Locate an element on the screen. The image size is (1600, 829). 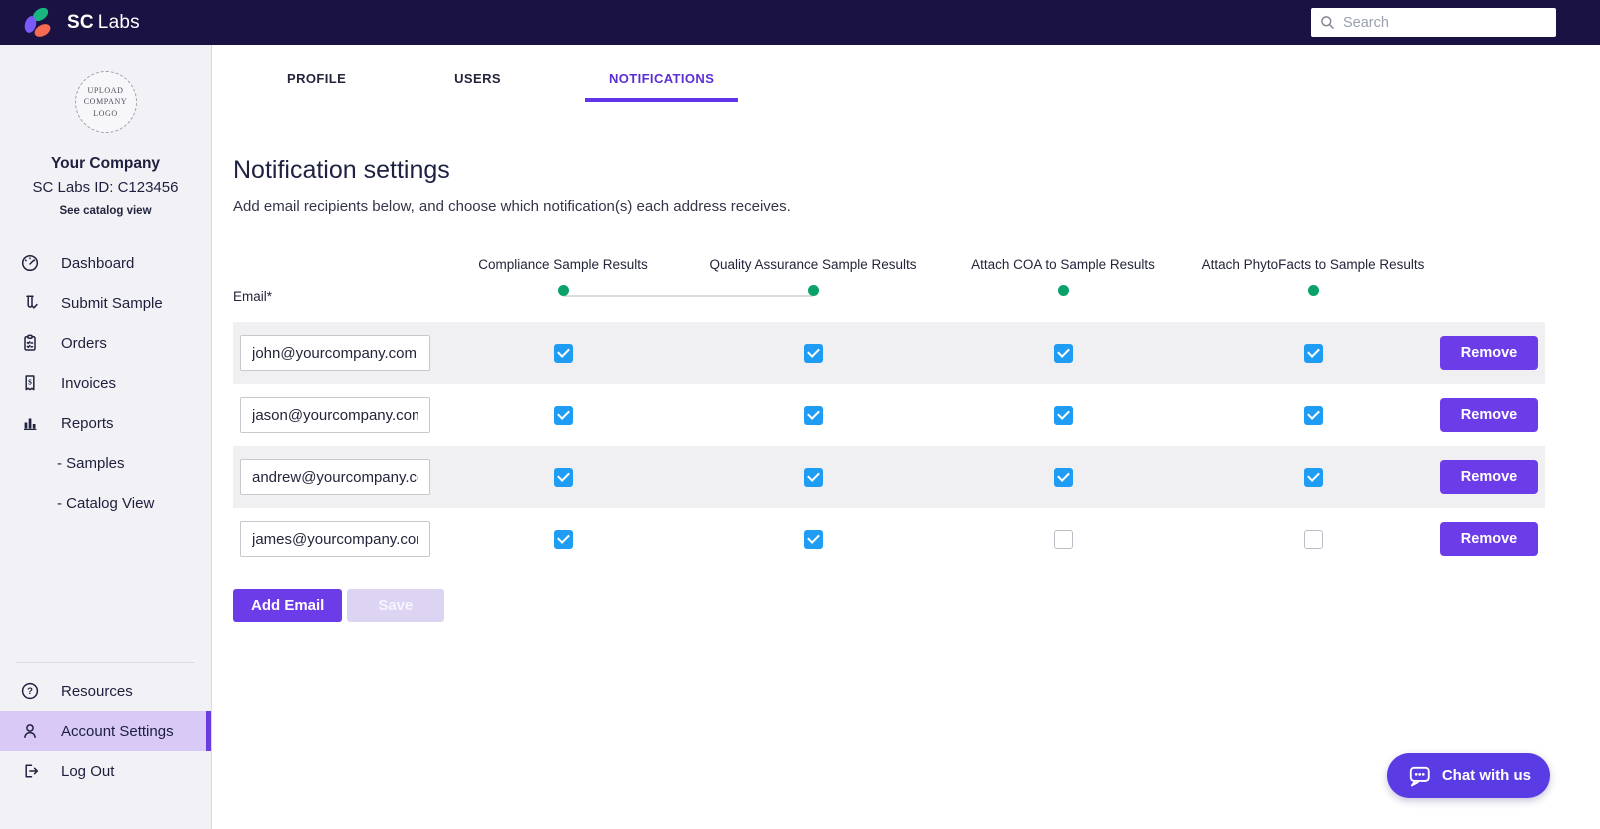
email-column-label: Email* is located at coordinates (253, 296).